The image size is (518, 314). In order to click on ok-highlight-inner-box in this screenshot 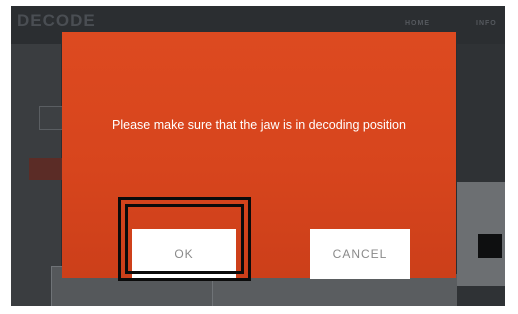, I will do `click(184, 239)`.